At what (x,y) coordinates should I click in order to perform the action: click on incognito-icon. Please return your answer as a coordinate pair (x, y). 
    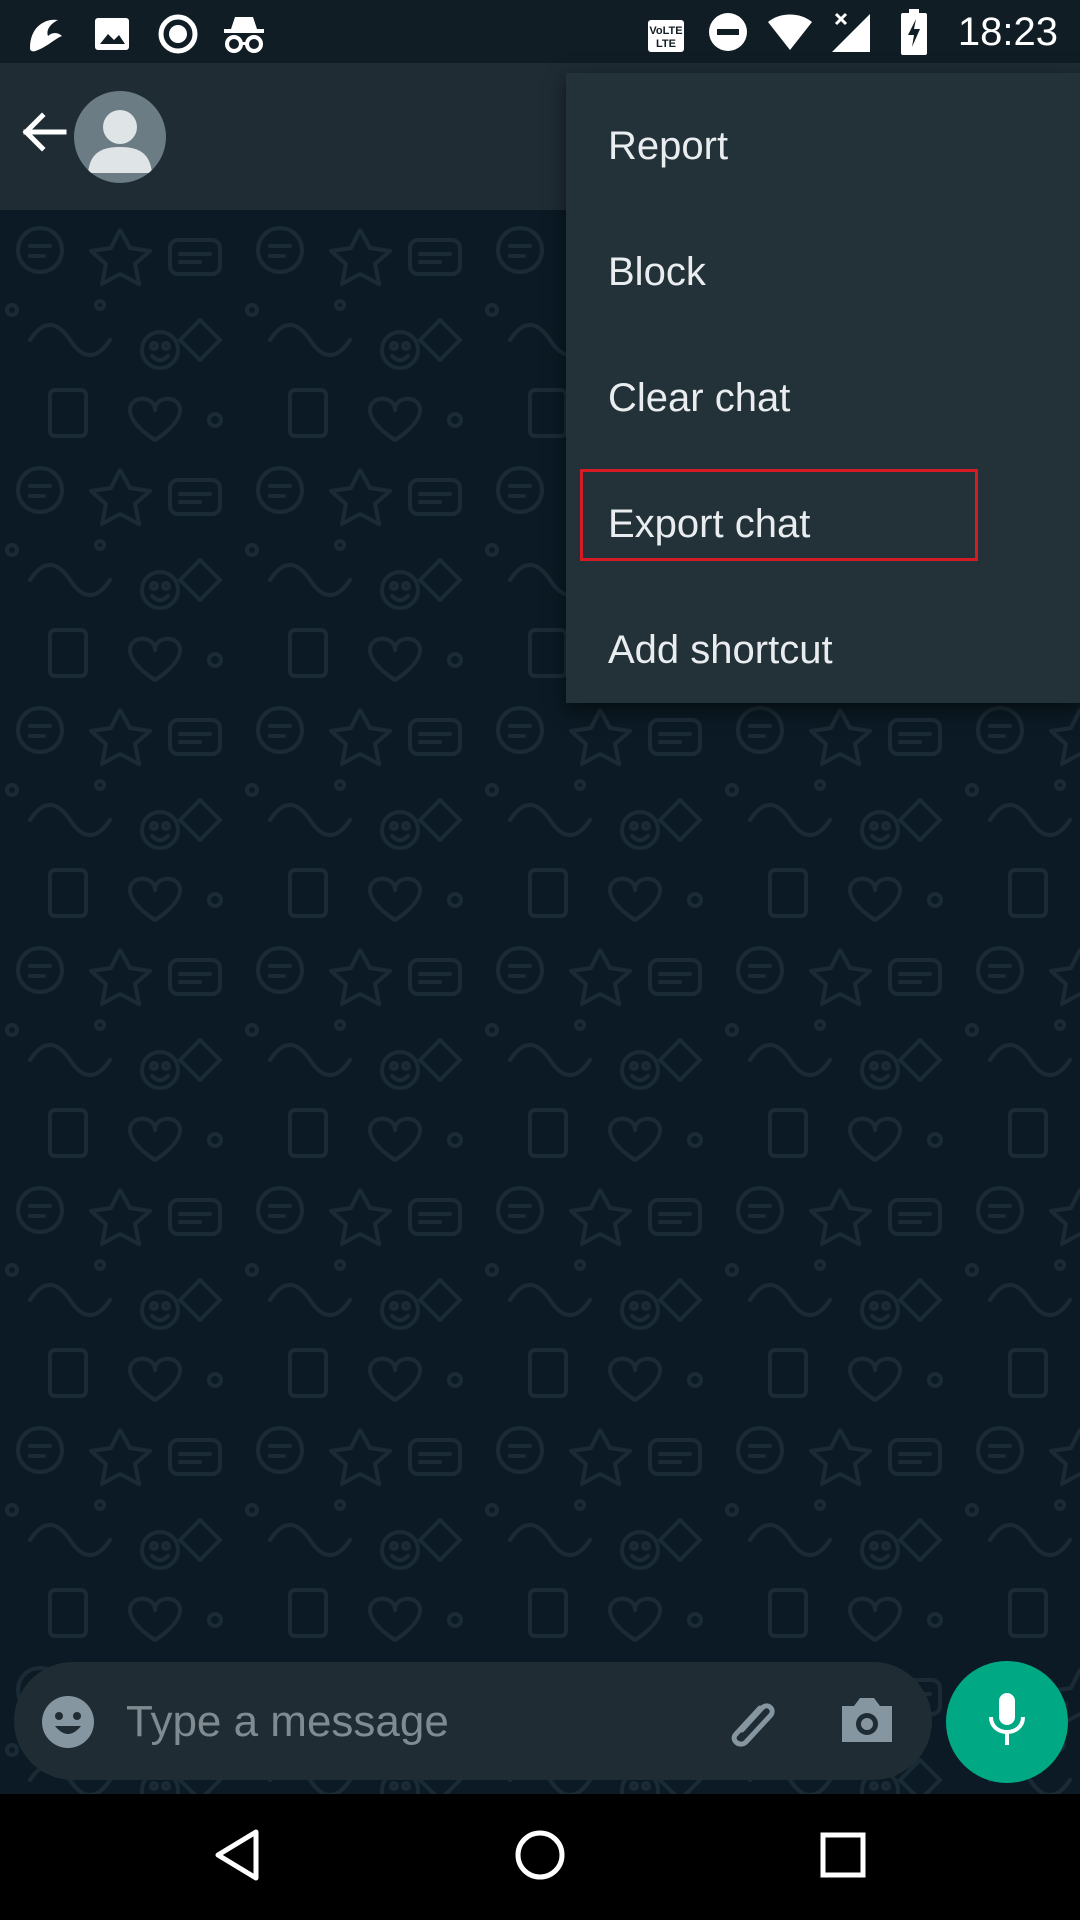
    Looking at the image, I should click on (244, 34).